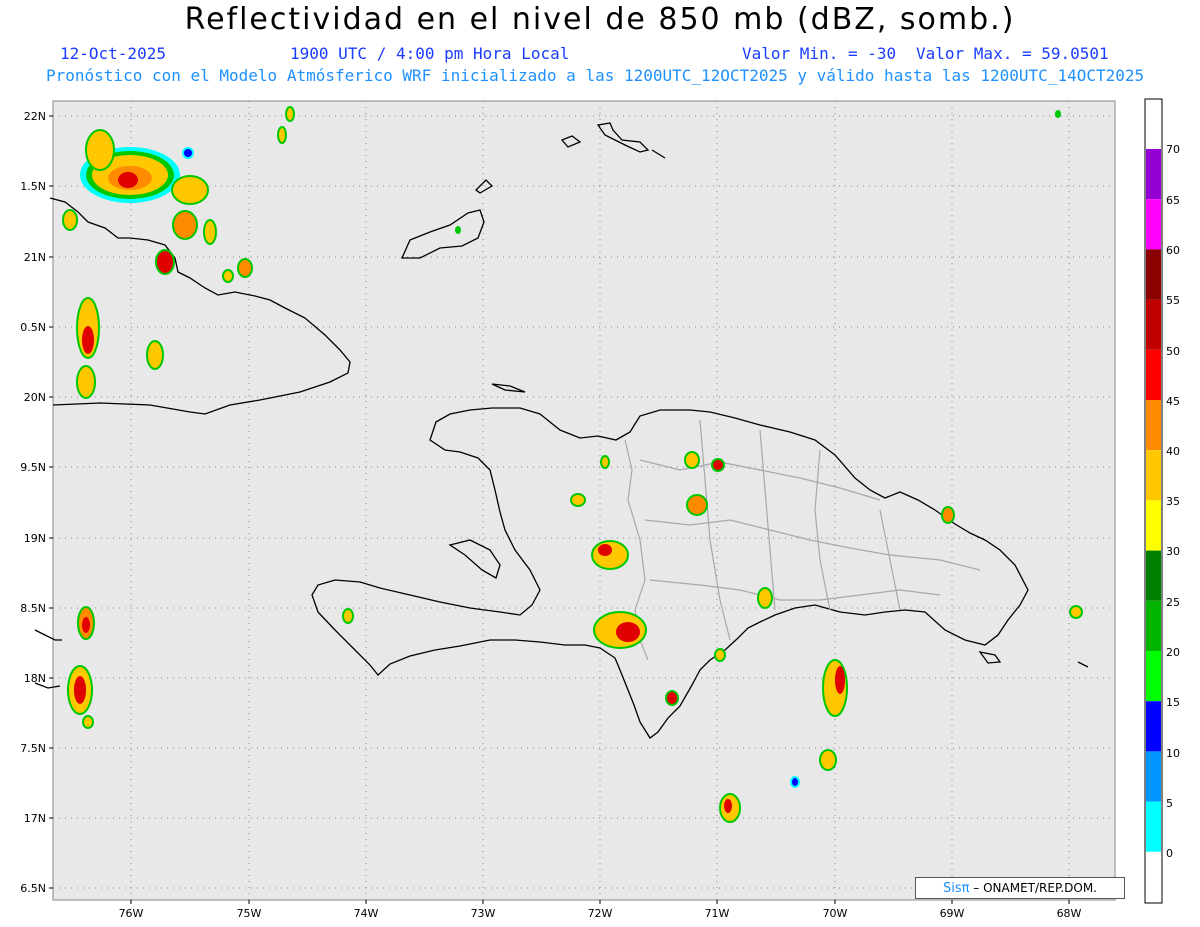 This screenshot has width=1200, height=927. I want to click on colorbar-swatches, so click(1153, 525).